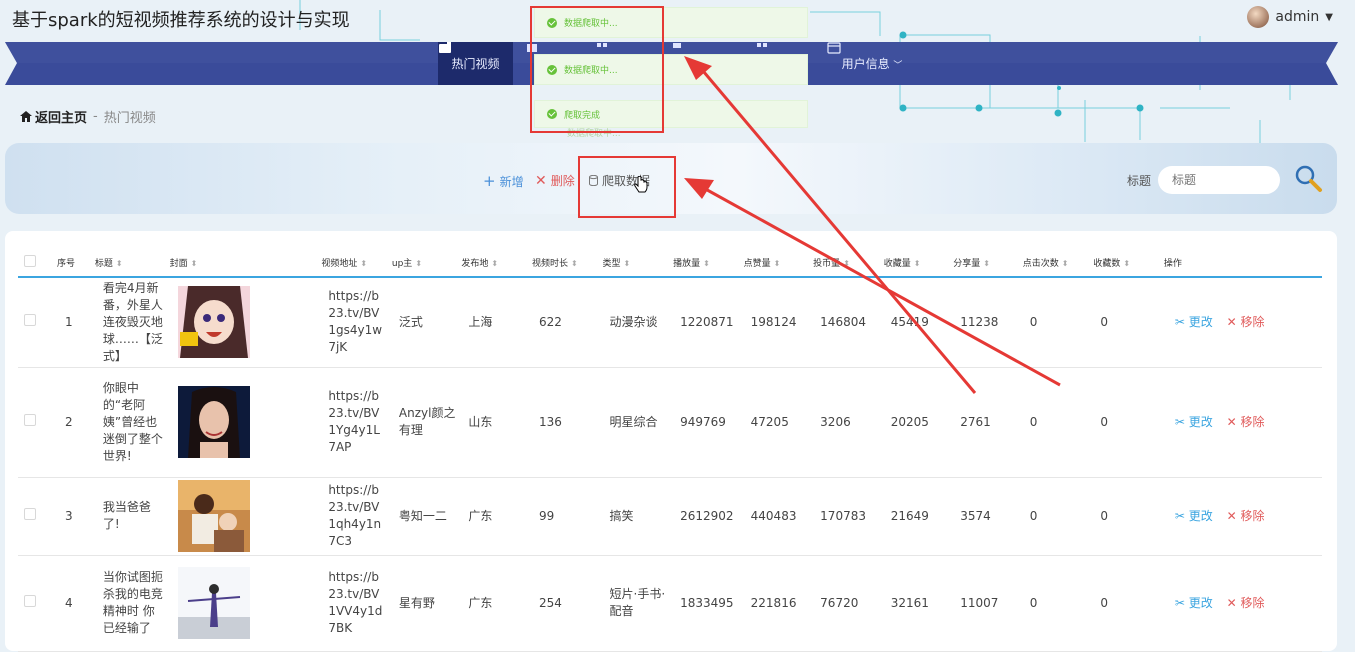  Describe the element at coordinates (88, 116) in the screenshot. I see `breadcrumb: 返回主页 - 热门视频` at that location.